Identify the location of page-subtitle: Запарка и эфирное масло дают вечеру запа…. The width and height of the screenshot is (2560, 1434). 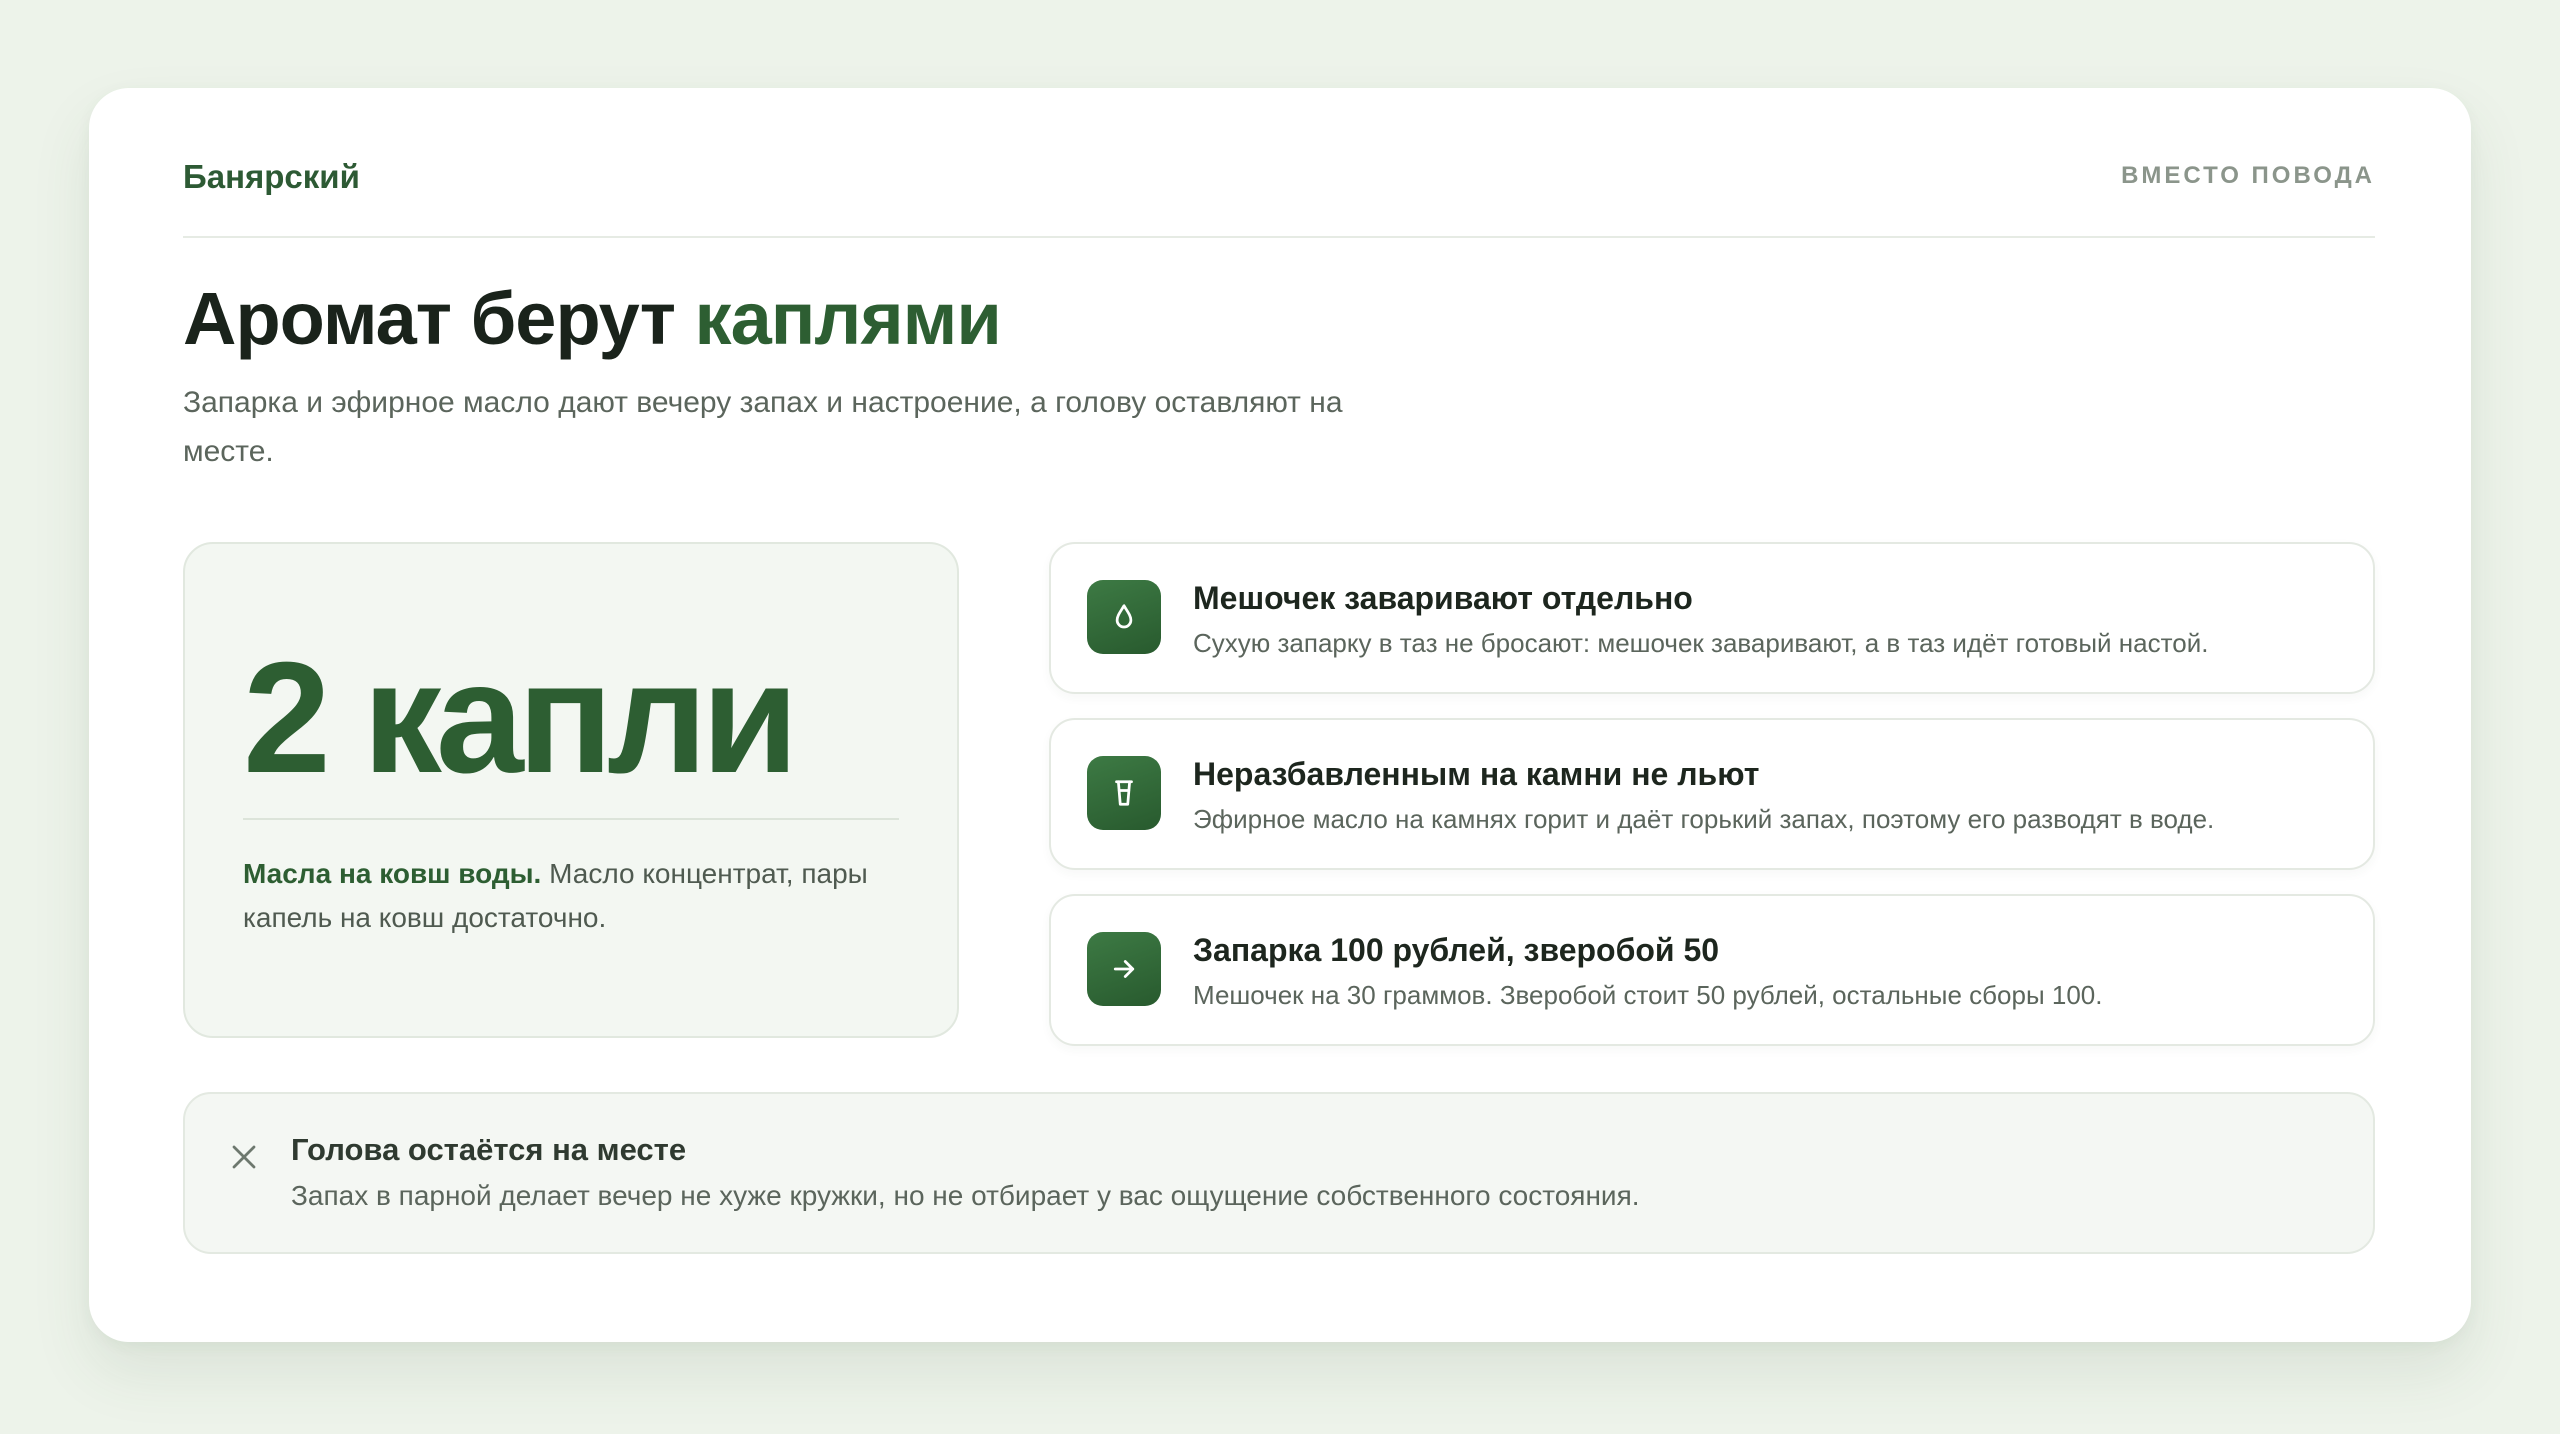
(763, 427).